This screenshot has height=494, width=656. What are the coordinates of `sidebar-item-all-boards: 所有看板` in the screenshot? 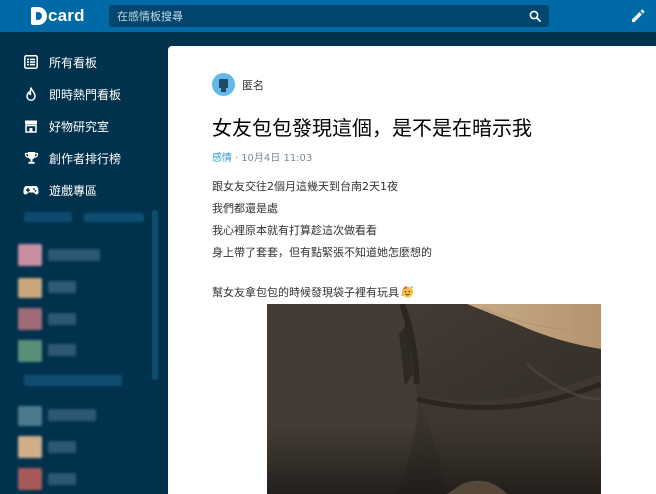 It's located at (80, 62).